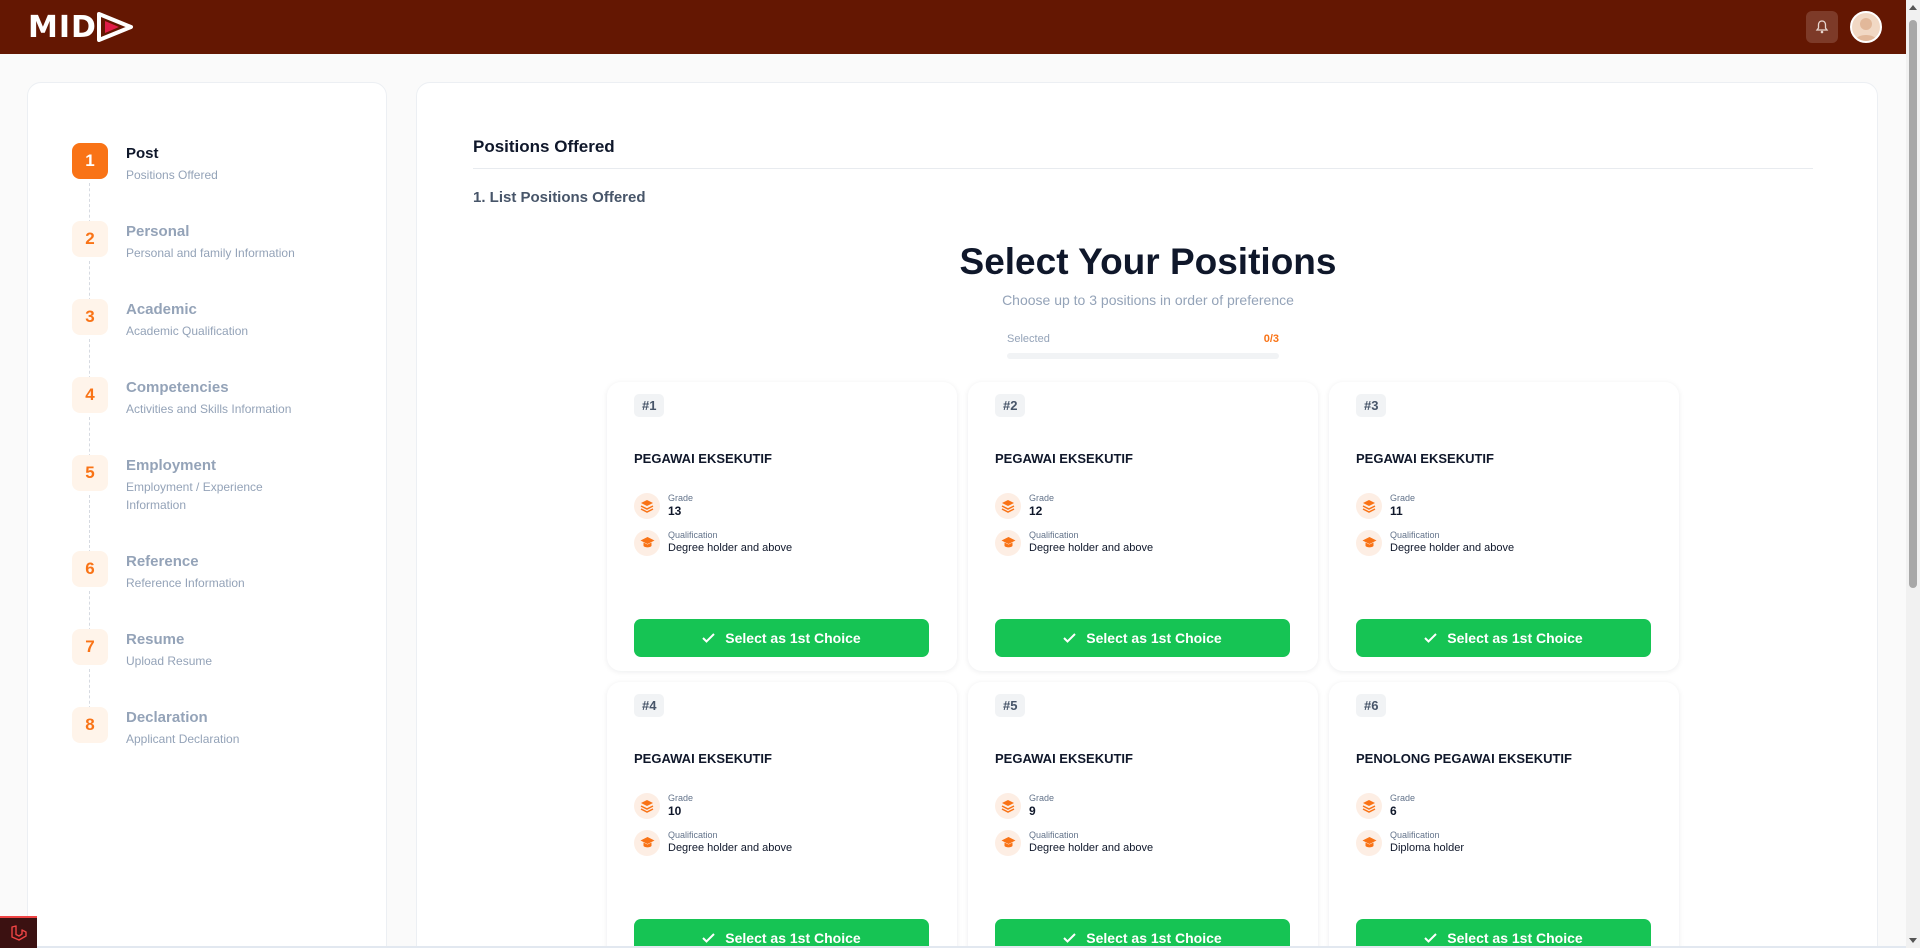  I want to click on step-title: Resume, so click(155, 639).